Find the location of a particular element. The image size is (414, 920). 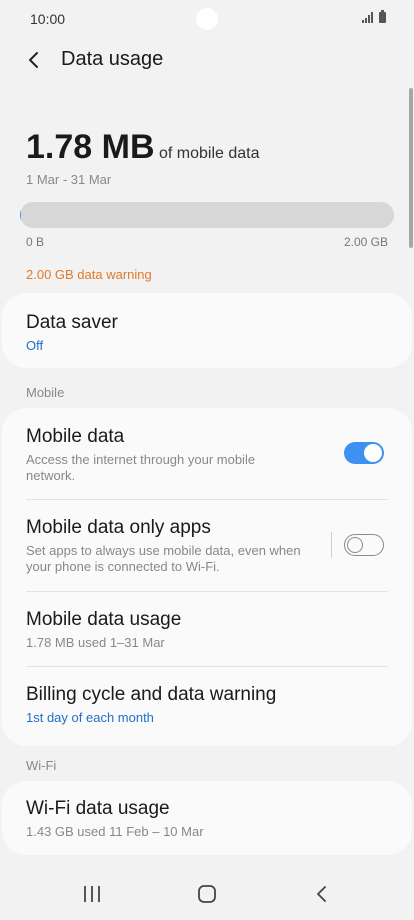

home-icon is located at coordinates (207, 894).